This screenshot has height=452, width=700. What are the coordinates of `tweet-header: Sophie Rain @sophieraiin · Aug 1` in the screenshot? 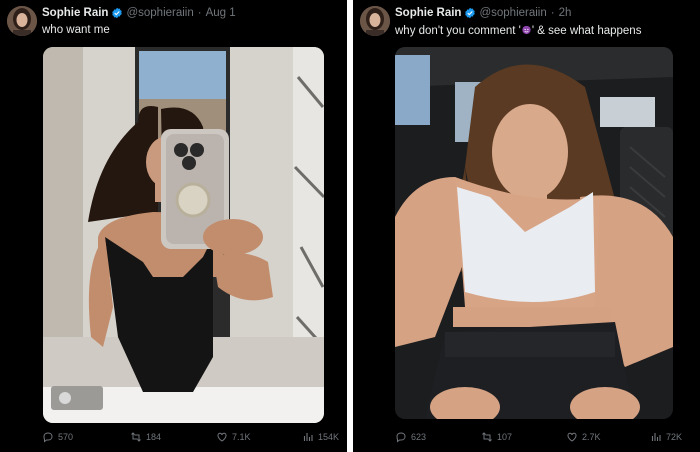 It's located at (139, 13).